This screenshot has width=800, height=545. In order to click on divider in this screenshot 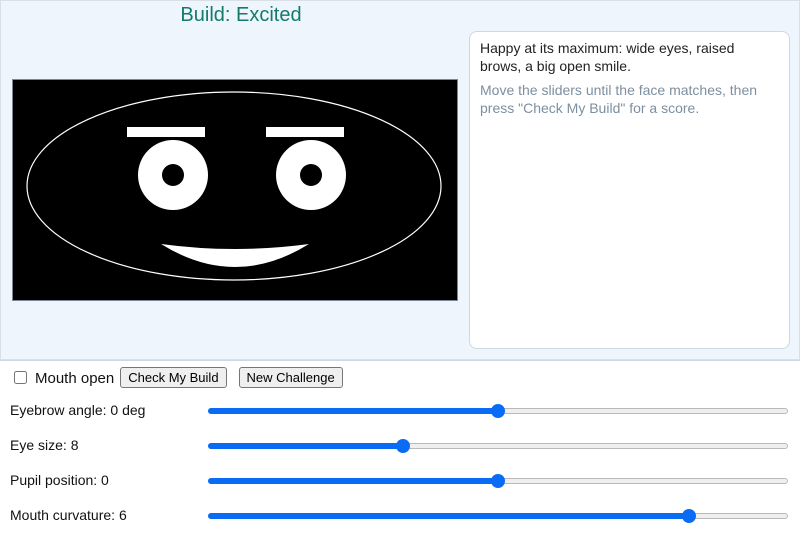, I will do `click(400, 360)`.